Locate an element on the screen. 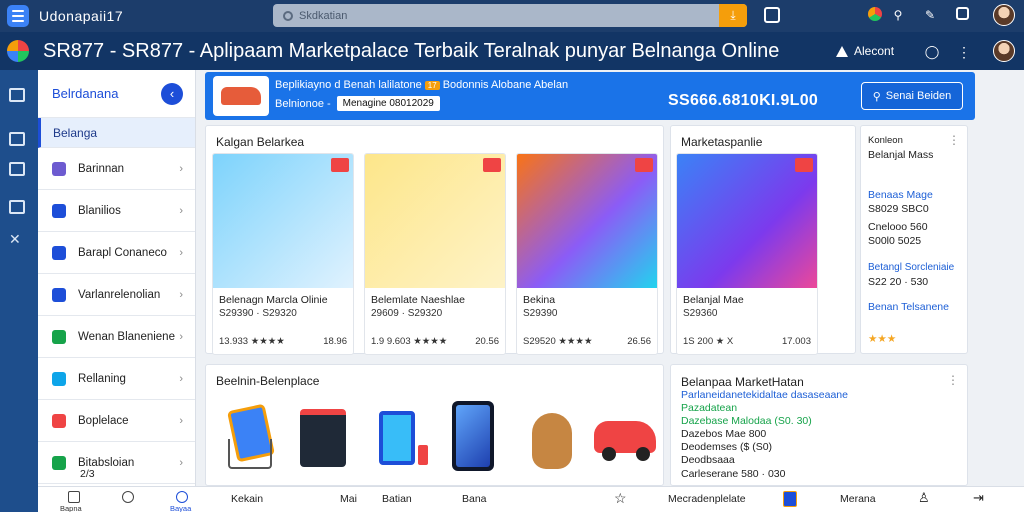 Image resolution: width=1024 pixels, height=512 pixels. section-bottom-products: Beelnin-Belenplace is located at coordinates (434, 425).